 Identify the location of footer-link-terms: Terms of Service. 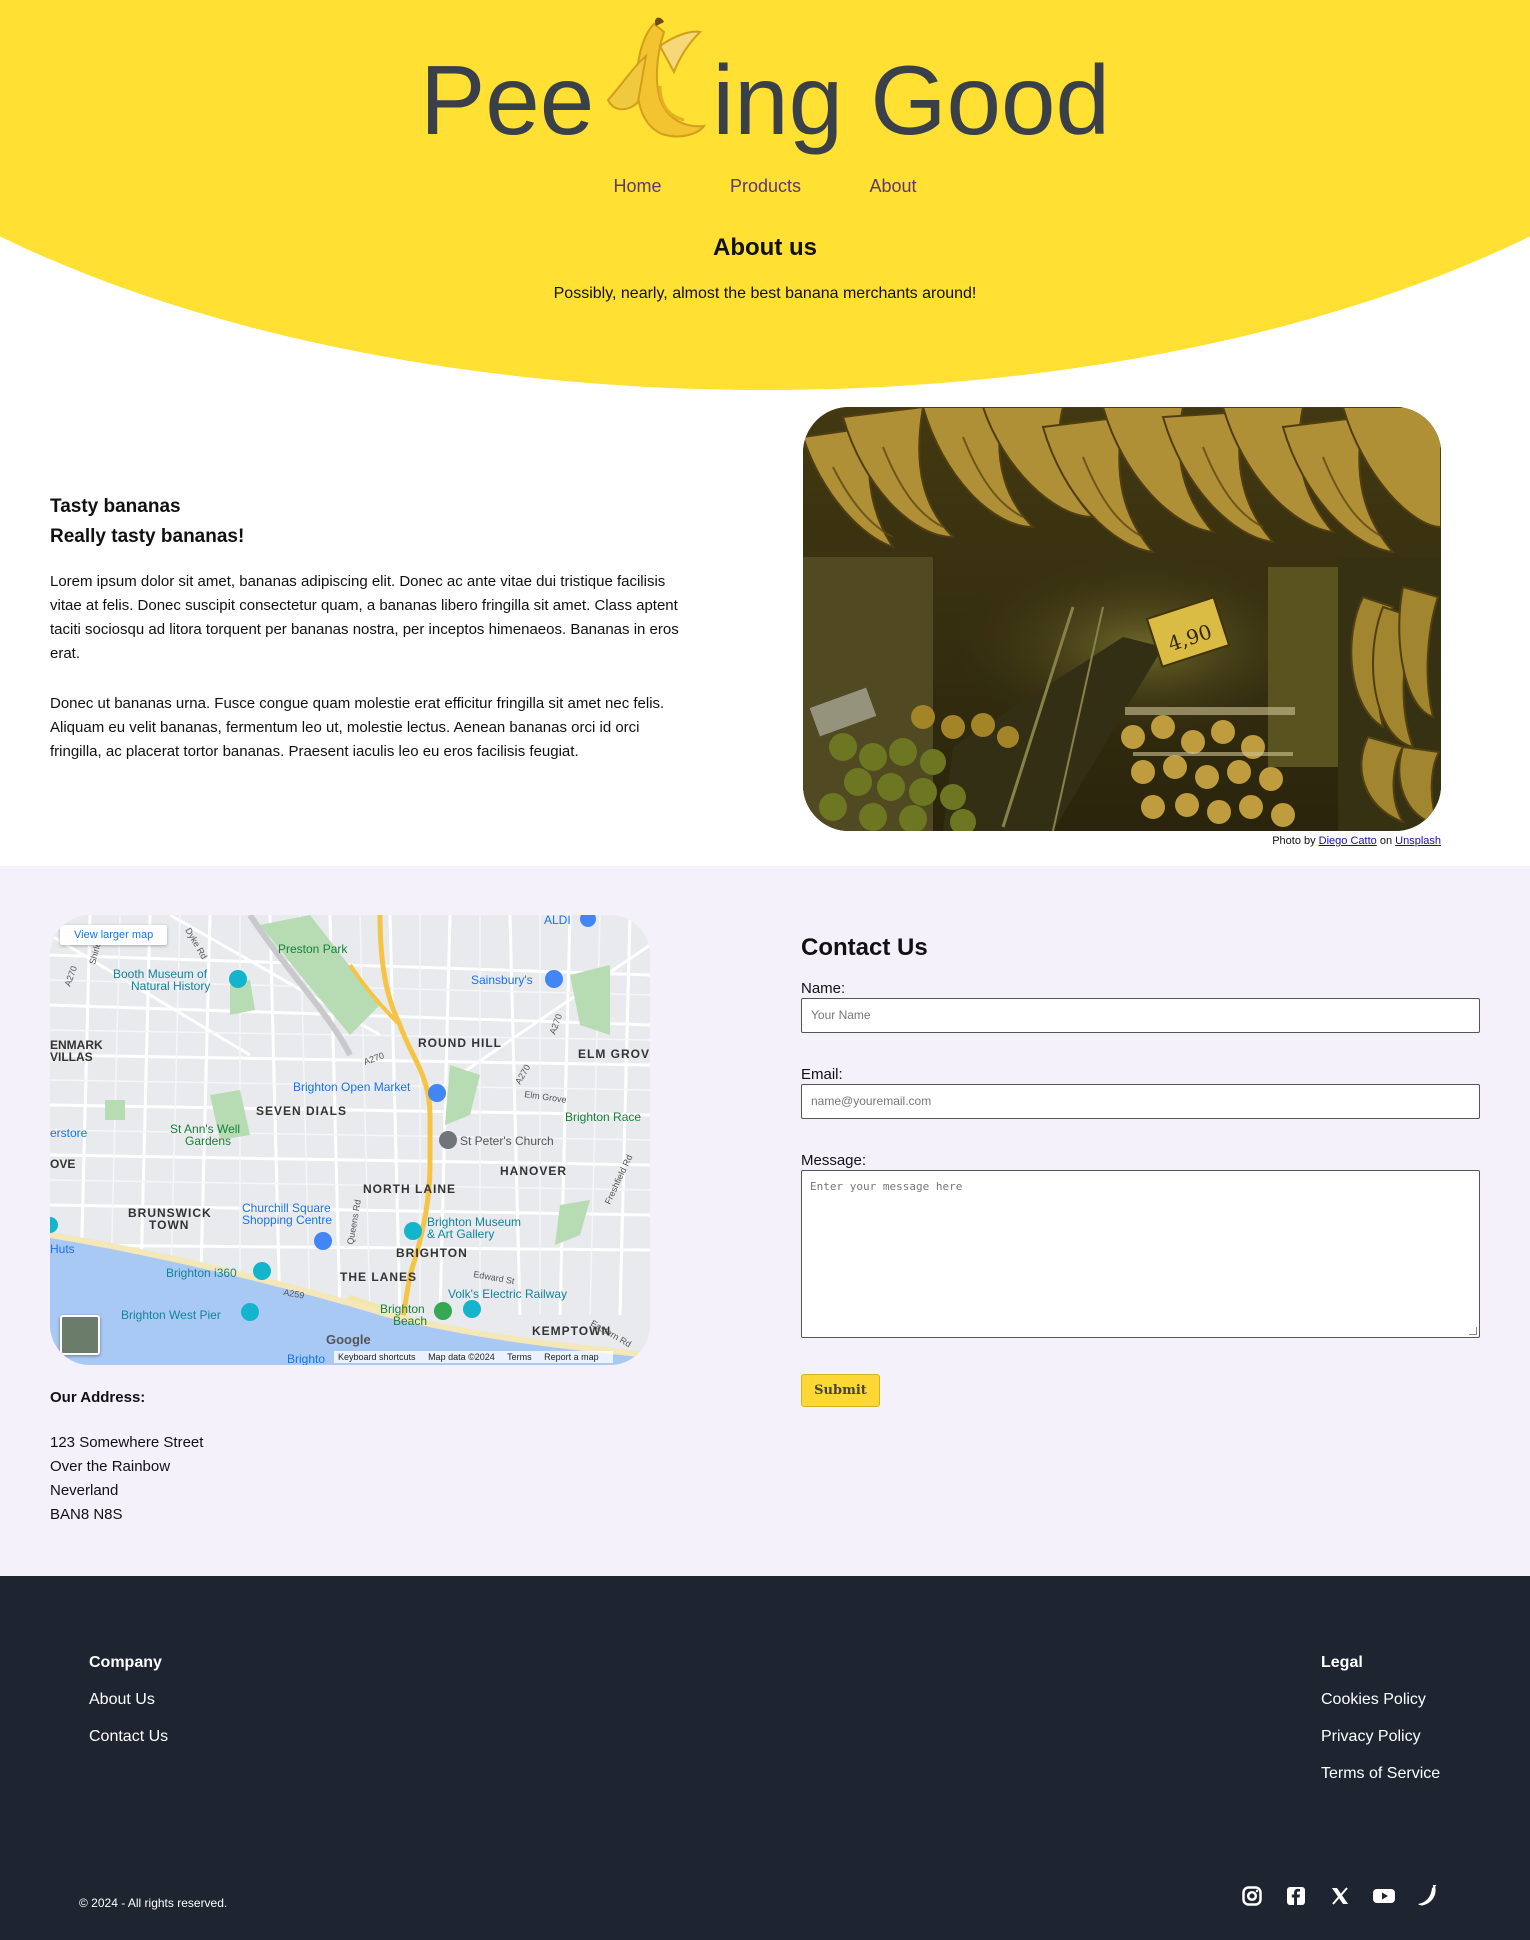
(1380, 1773).